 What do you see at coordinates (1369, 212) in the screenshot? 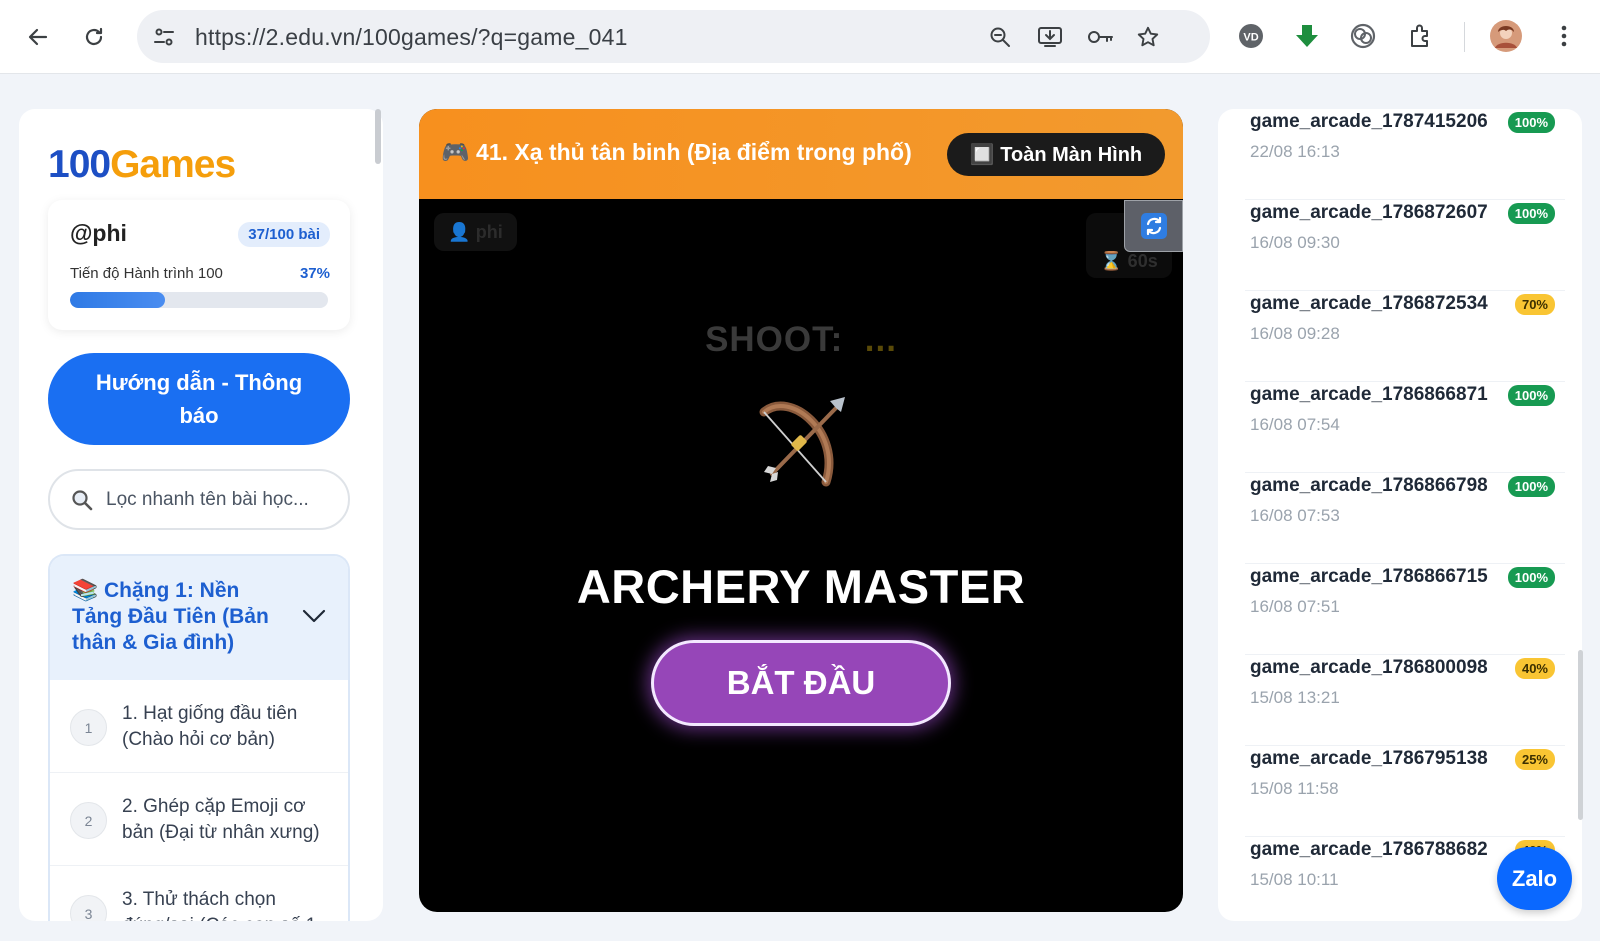
I see `history-game-name: game_arcade_1786872607` at bounding box center [1369, 212].